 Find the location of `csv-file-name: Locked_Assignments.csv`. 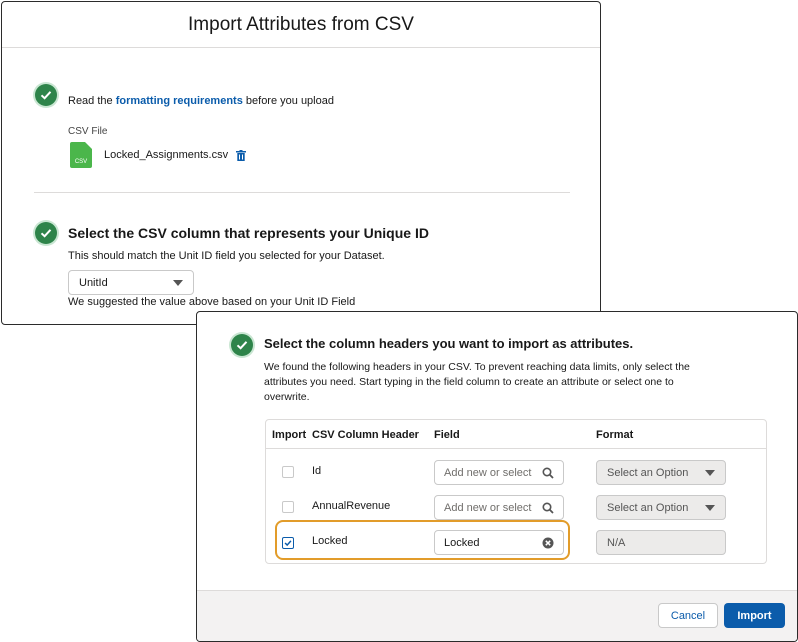

csv-file-name: Locked_Assignments.csv is located at coordinates (166, 155).